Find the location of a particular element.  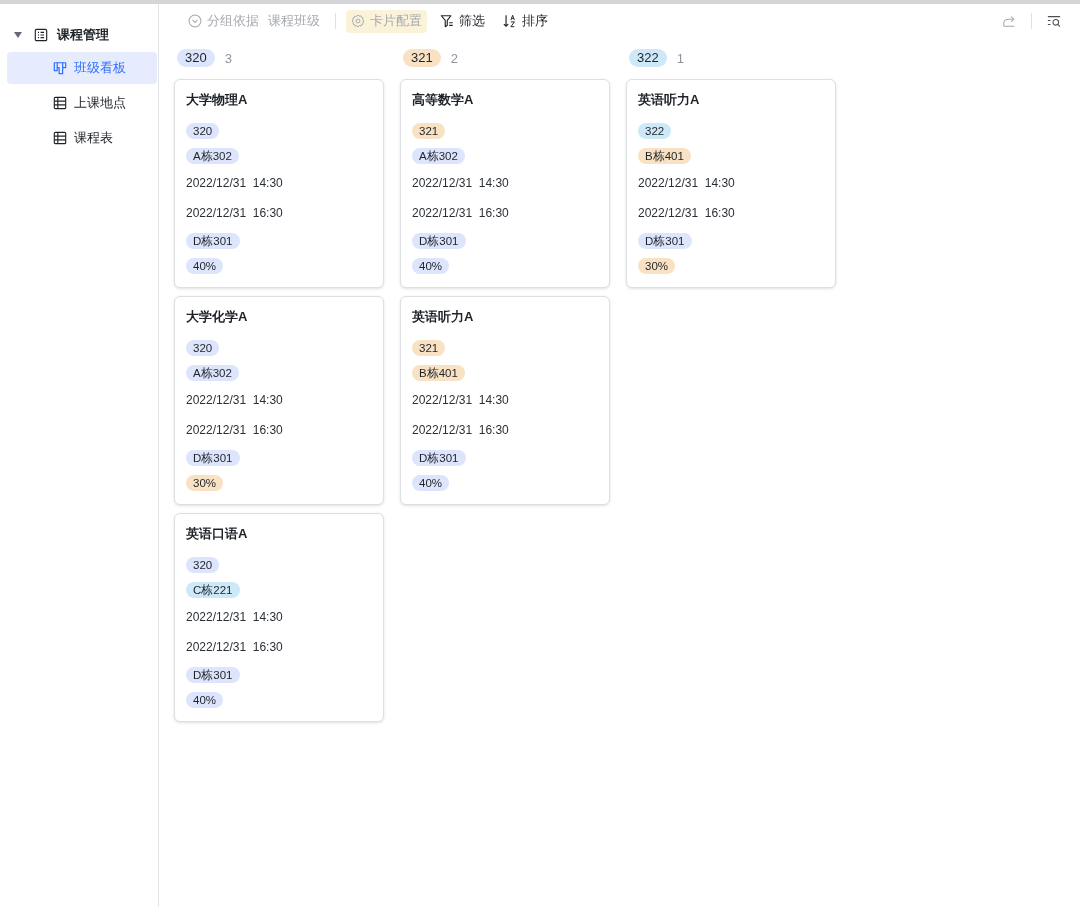

list-document-icon is located at coordinates (41, 35).